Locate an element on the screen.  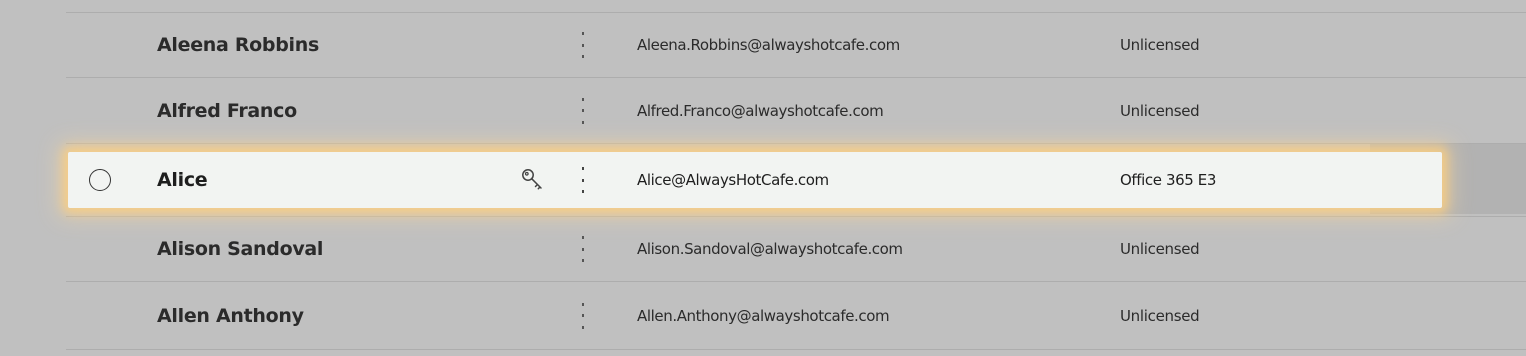
user-display-name: Alice is located at coordinates (182, 180).